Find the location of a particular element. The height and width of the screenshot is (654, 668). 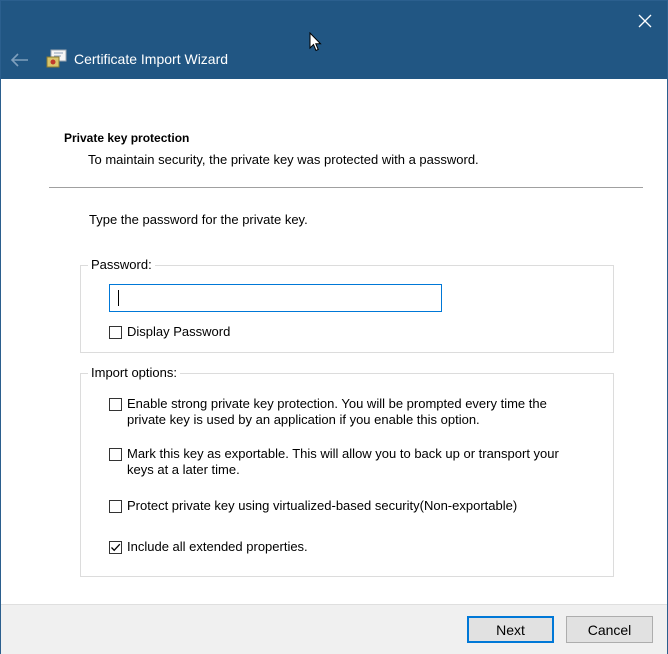

back-arrow-icon is located at coordinates (19, 60).